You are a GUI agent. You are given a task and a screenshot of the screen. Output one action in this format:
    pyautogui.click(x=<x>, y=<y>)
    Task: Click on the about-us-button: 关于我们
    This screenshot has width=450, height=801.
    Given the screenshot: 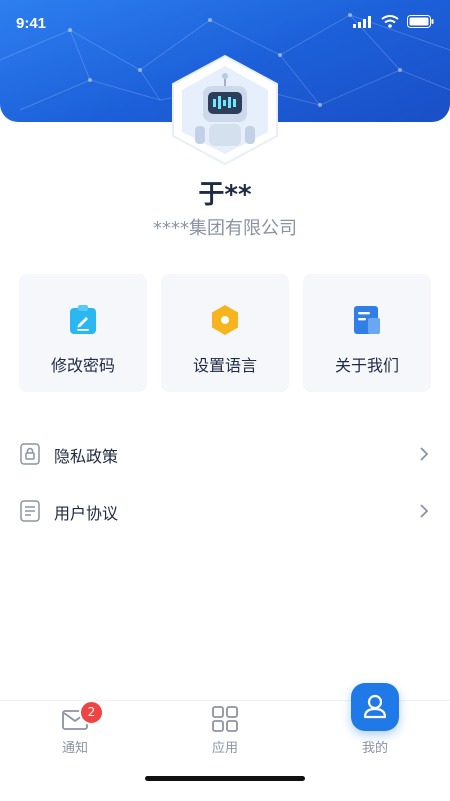 What is the action you would take?
    pyautogui.click(x=367, y=333)
    